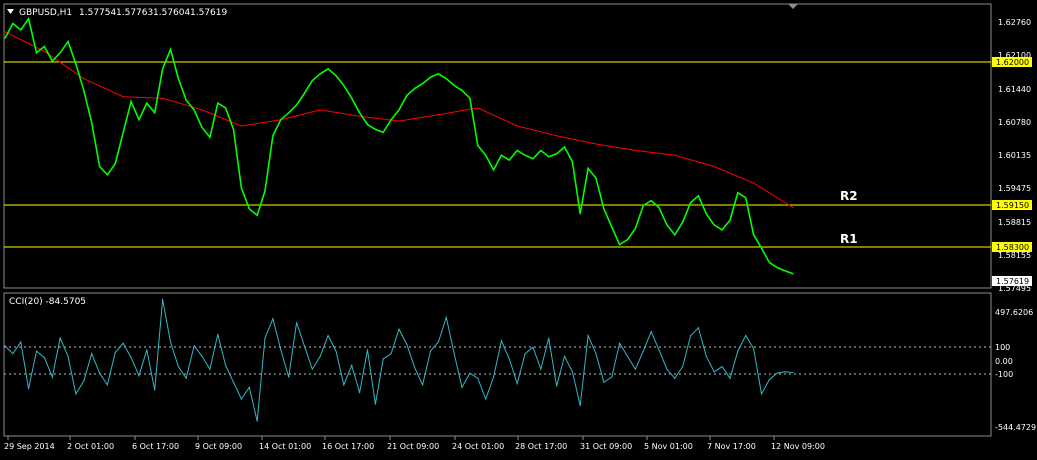 The width and height of the screenshot is (1037, 460). What do you see at coordinates (606, 446) in the screenshot?
I see `x-tick-label: 31 Oct 09:00` at bounding box center [606, 446].